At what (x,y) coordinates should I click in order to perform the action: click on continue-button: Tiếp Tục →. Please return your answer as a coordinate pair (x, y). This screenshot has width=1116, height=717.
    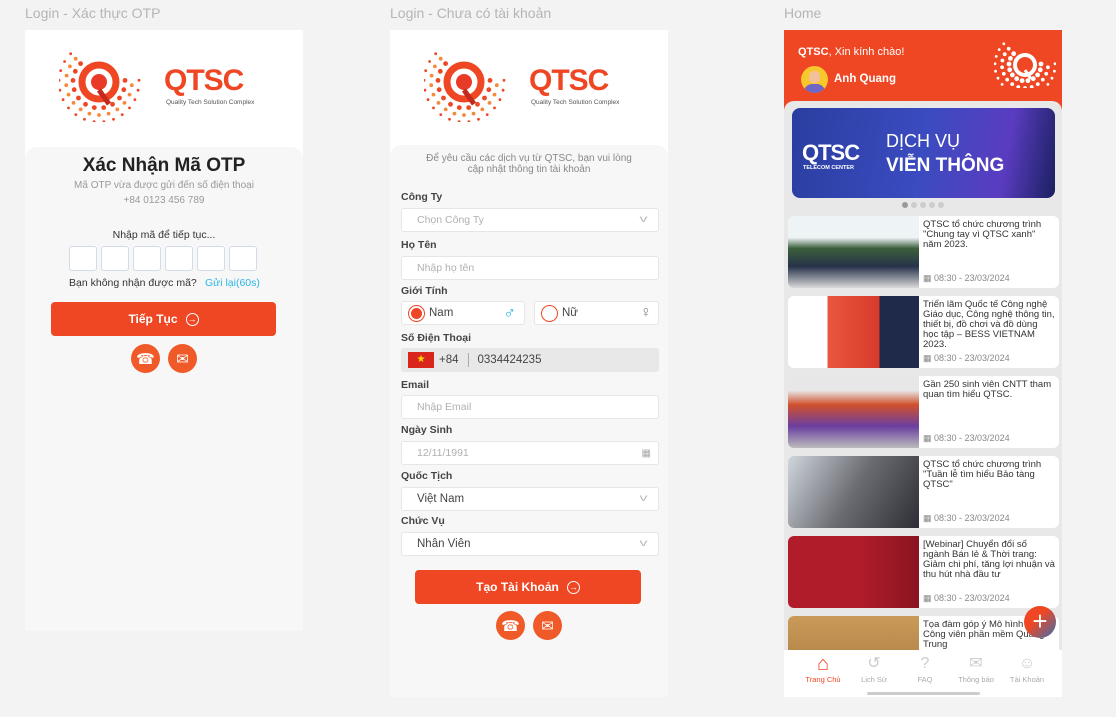
    Looking at the image, I should click on (163, 319).